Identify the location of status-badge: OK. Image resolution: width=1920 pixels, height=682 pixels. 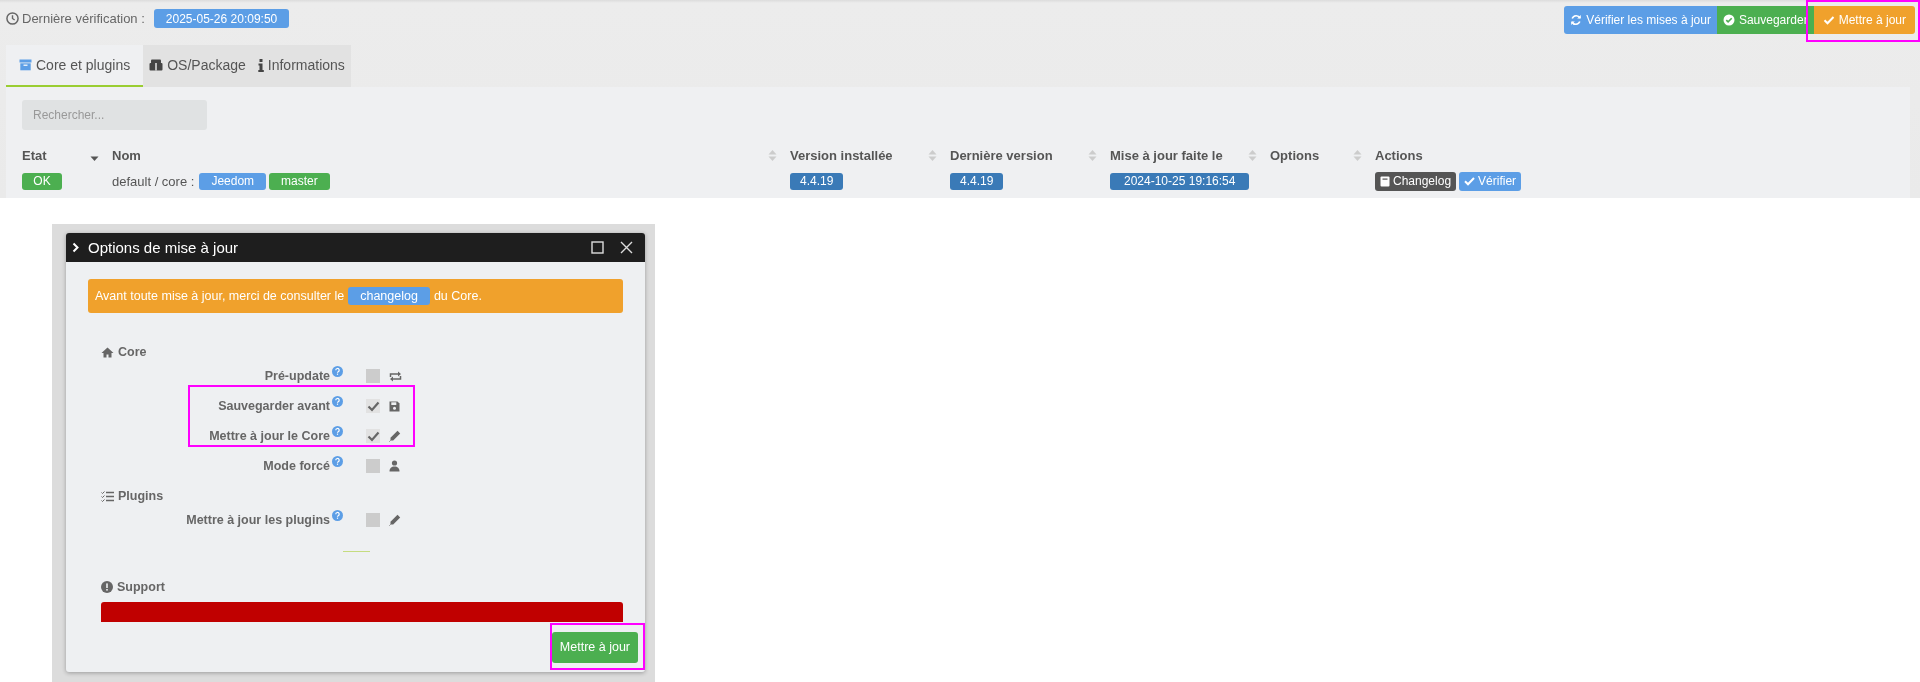
(42, 181).